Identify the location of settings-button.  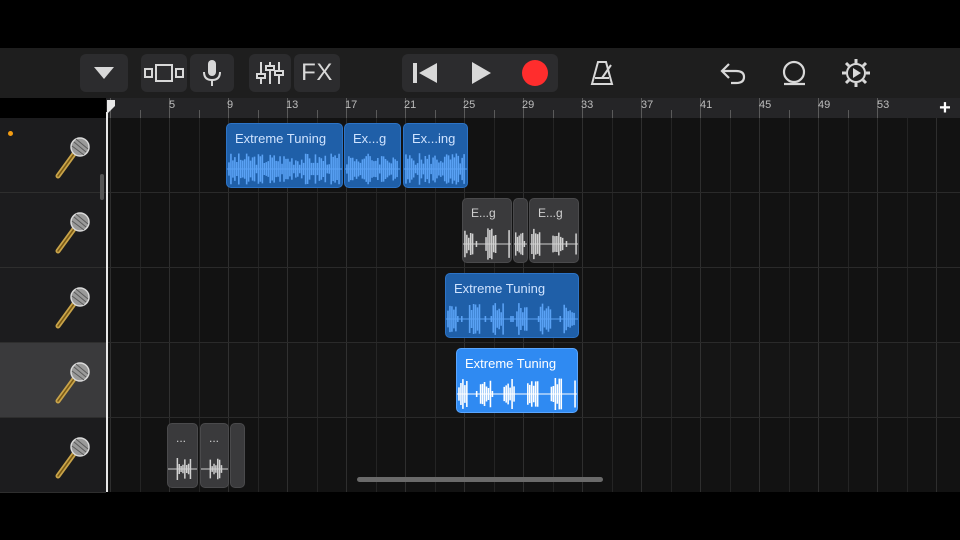
(856, 73).